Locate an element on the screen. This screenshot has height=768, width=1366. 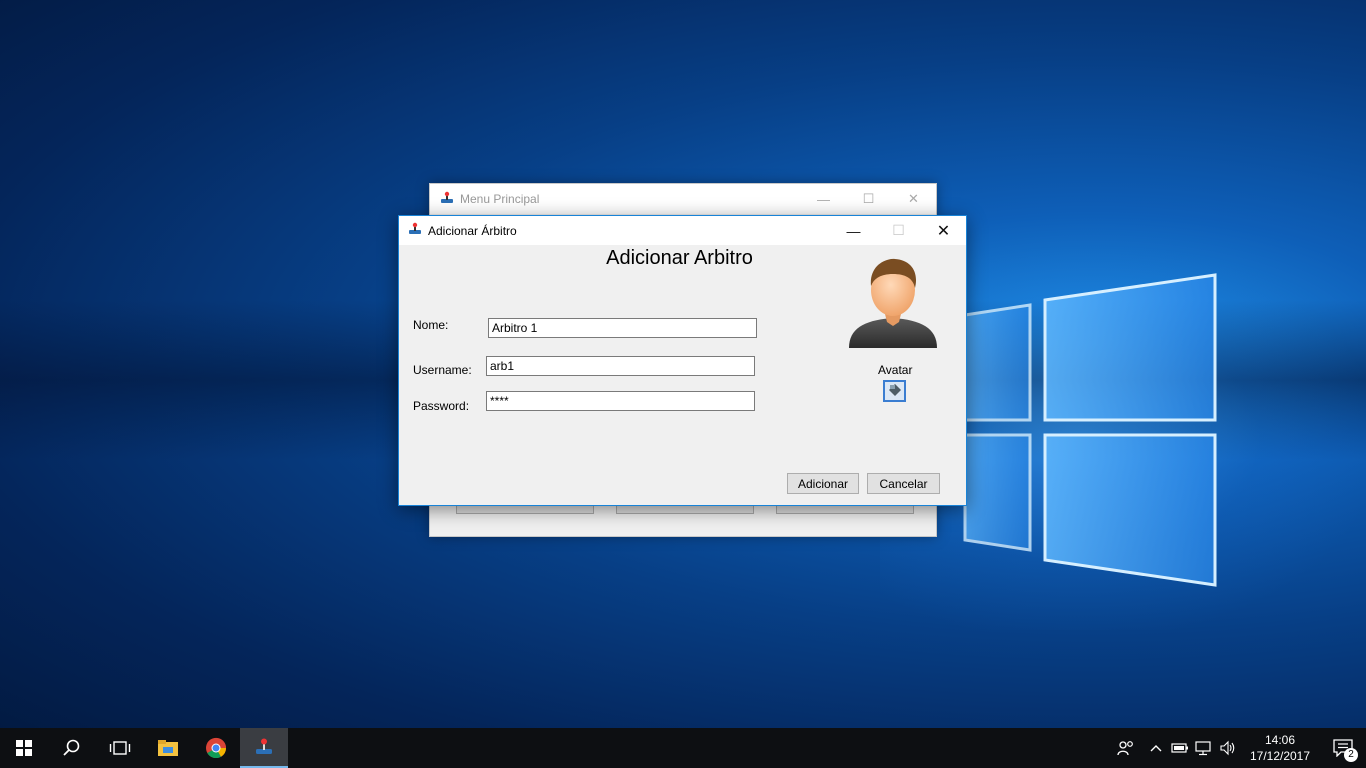
people-icon is located at coordinates (1126, 748).